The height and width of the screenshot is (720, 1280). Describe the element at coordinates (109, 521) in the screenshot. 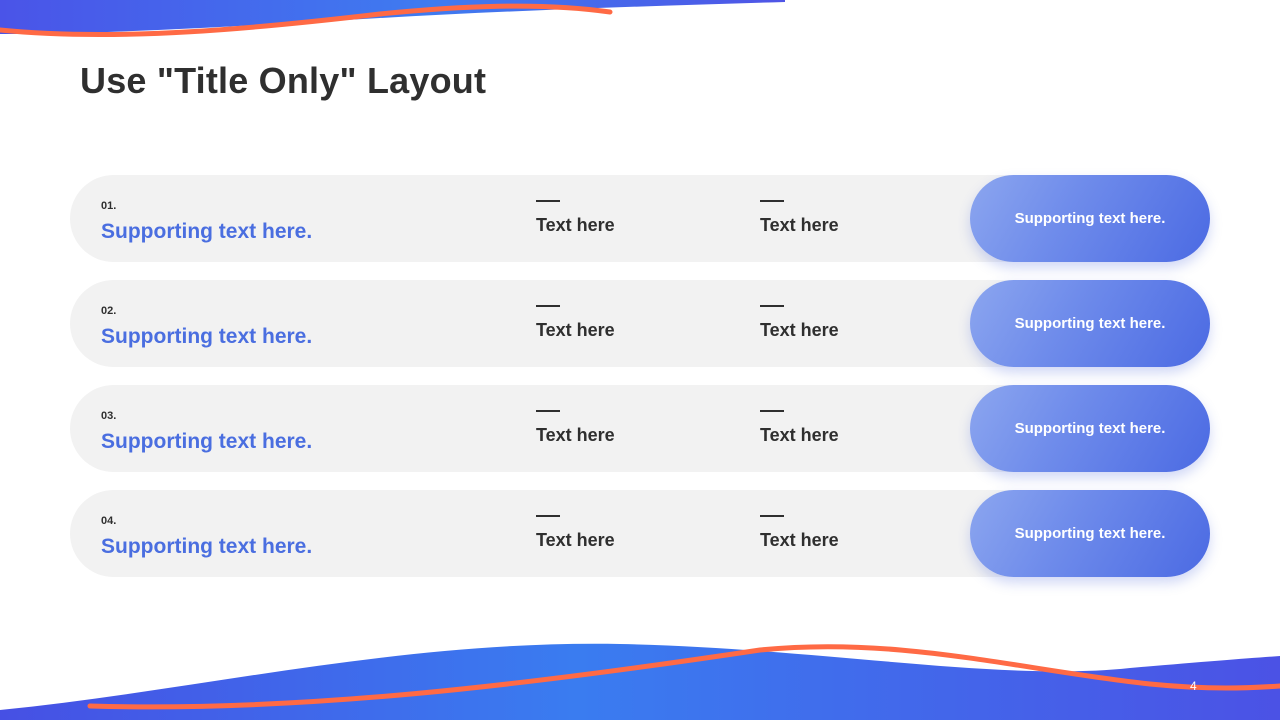

I see `row-number: 04.` at that location.